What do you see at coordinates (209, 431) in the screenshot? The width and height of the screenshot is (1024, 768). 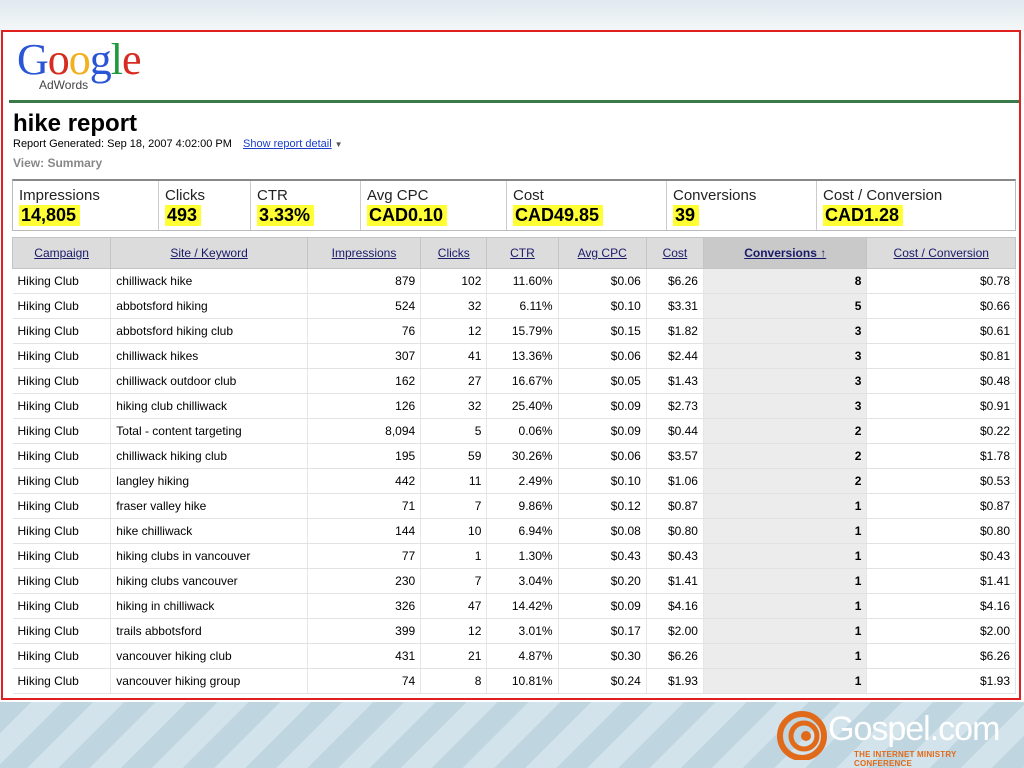 I see `table-cell: Total - content targeting` at bounding box center [209, 431].